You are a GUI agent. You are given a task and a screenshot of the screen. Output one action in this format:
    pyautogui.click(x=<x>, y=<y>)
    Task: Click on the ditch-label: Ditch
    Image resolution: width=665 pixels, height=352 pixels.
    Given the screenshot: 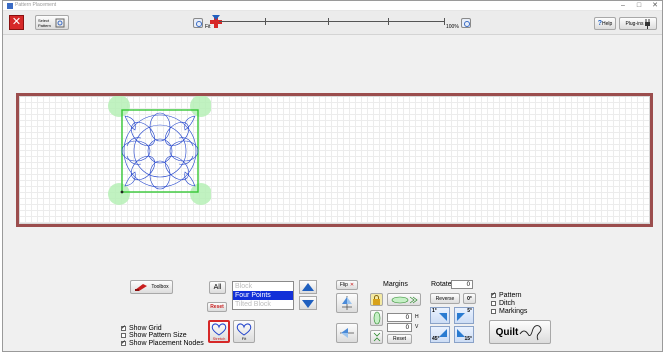 What is the action you would take?
    pyautogui.click(x=507, y=303)
    